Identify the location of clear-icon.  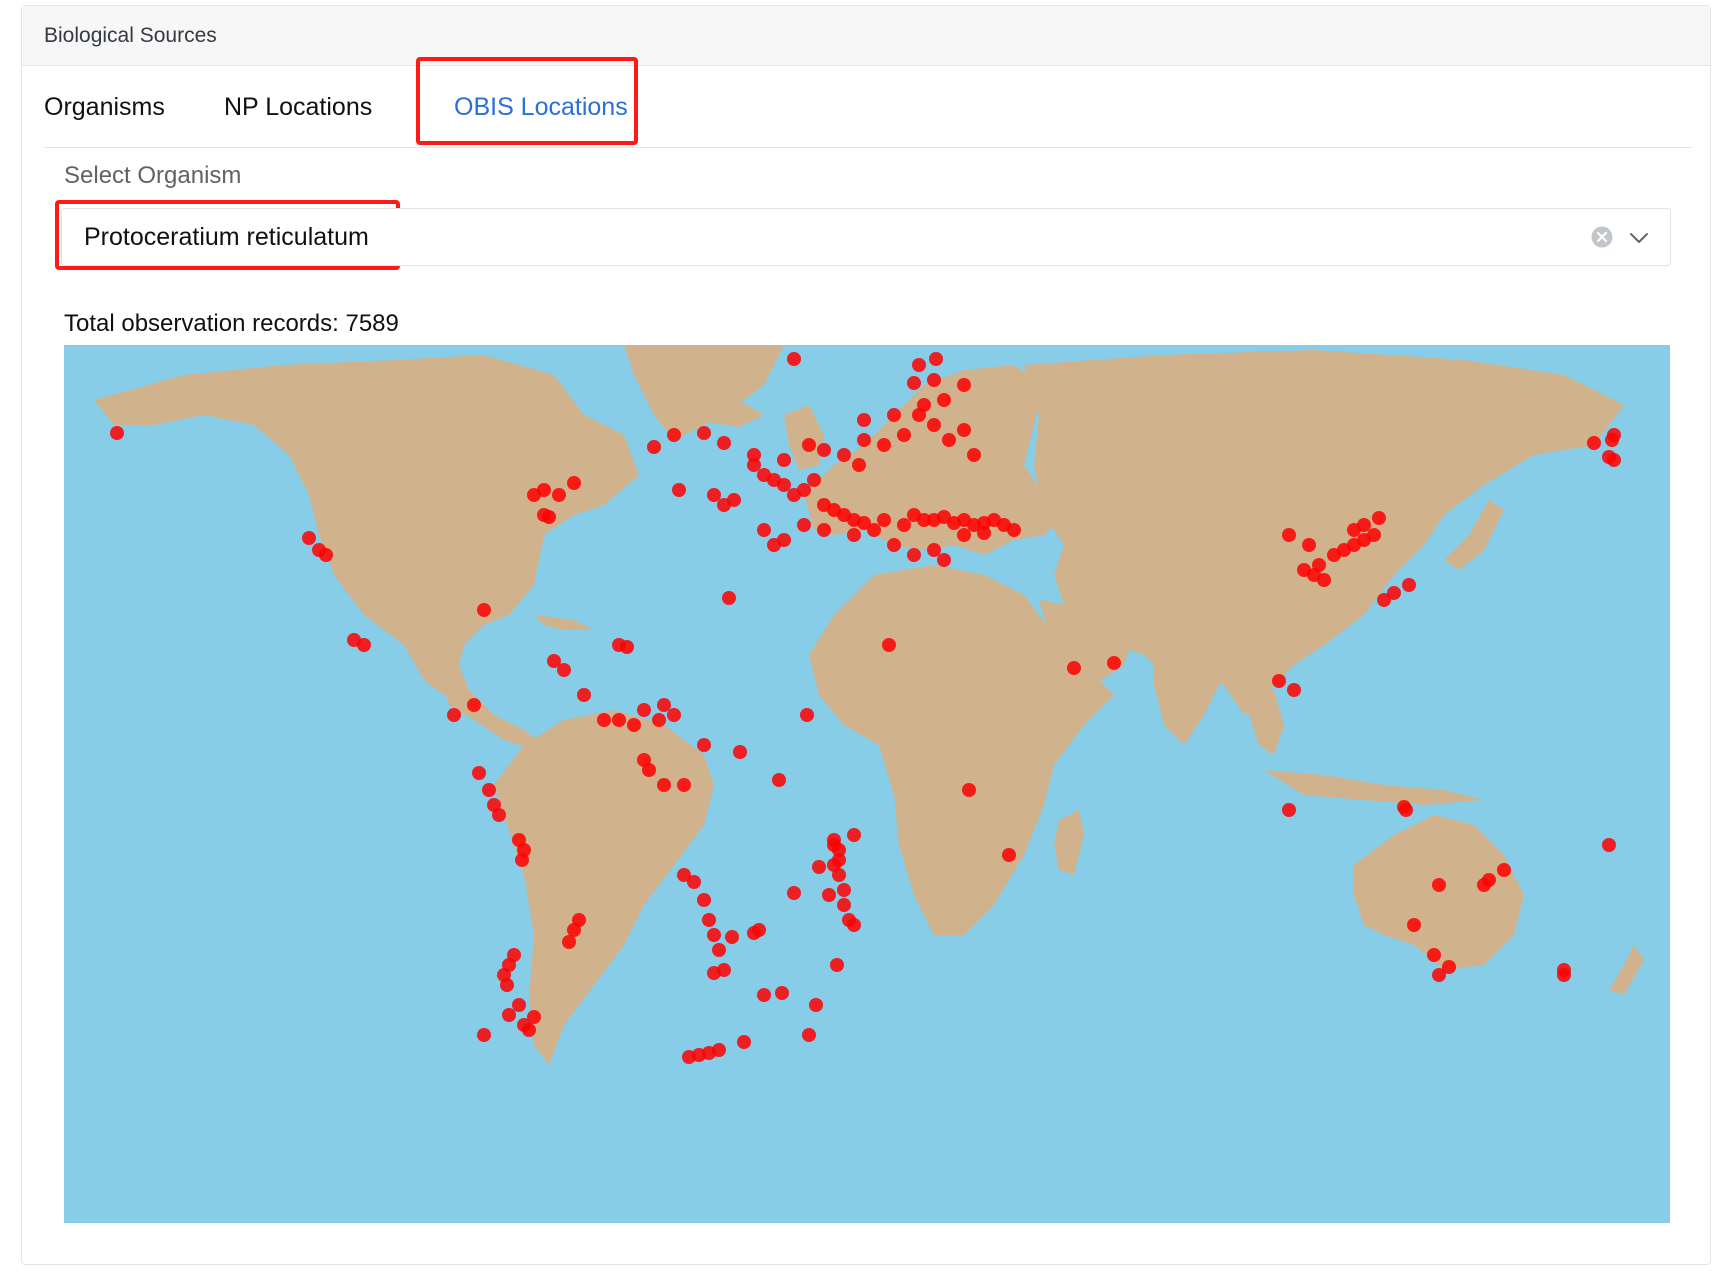
(1602, 237).